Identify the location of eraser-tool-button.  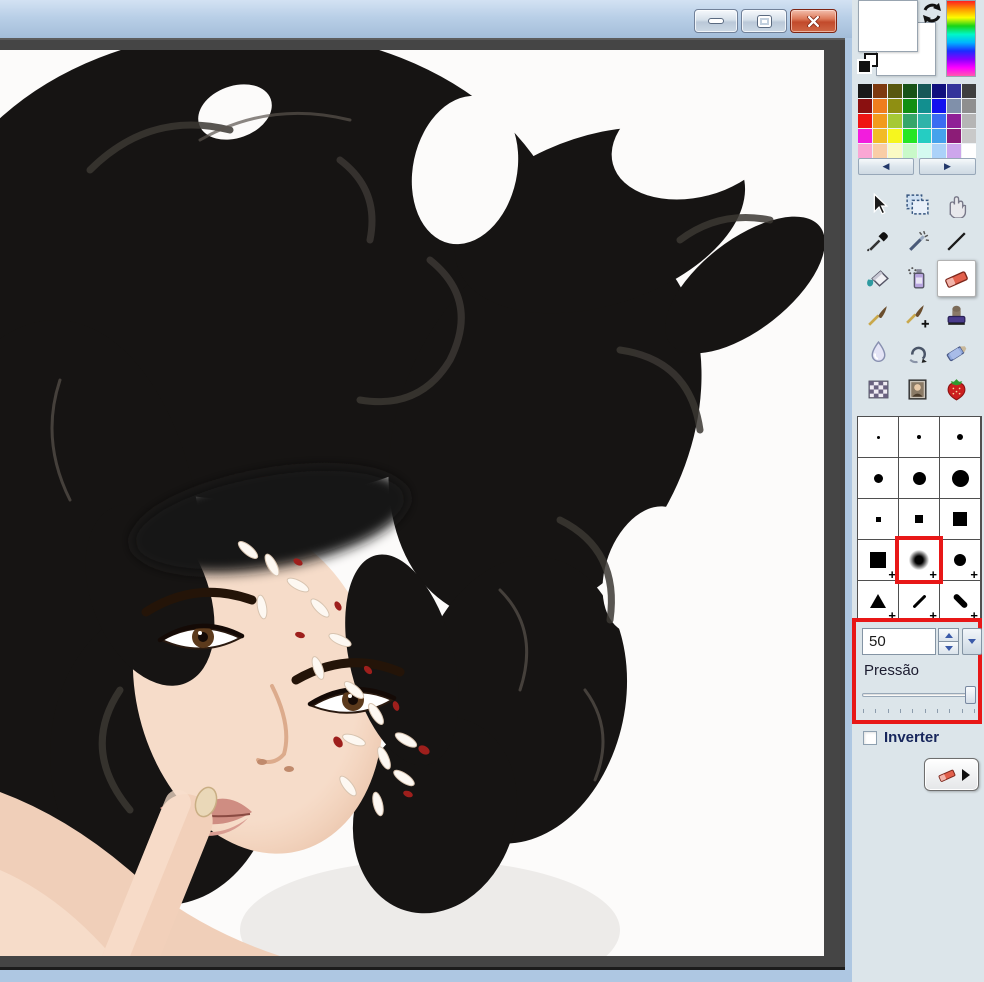
(956, 278).